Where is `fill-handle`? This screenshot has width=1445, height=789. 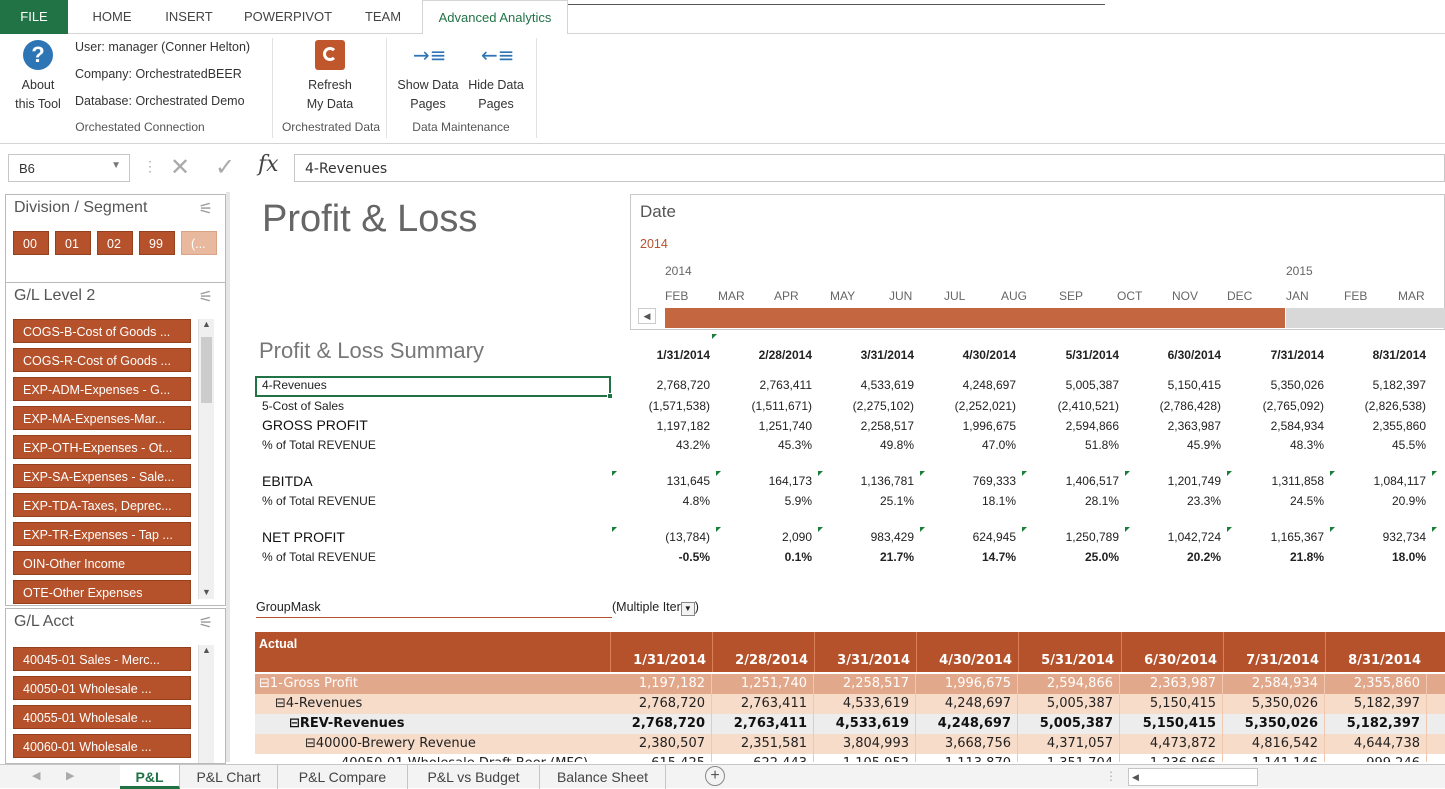 fill-handle is located at coordinates (610, 396).